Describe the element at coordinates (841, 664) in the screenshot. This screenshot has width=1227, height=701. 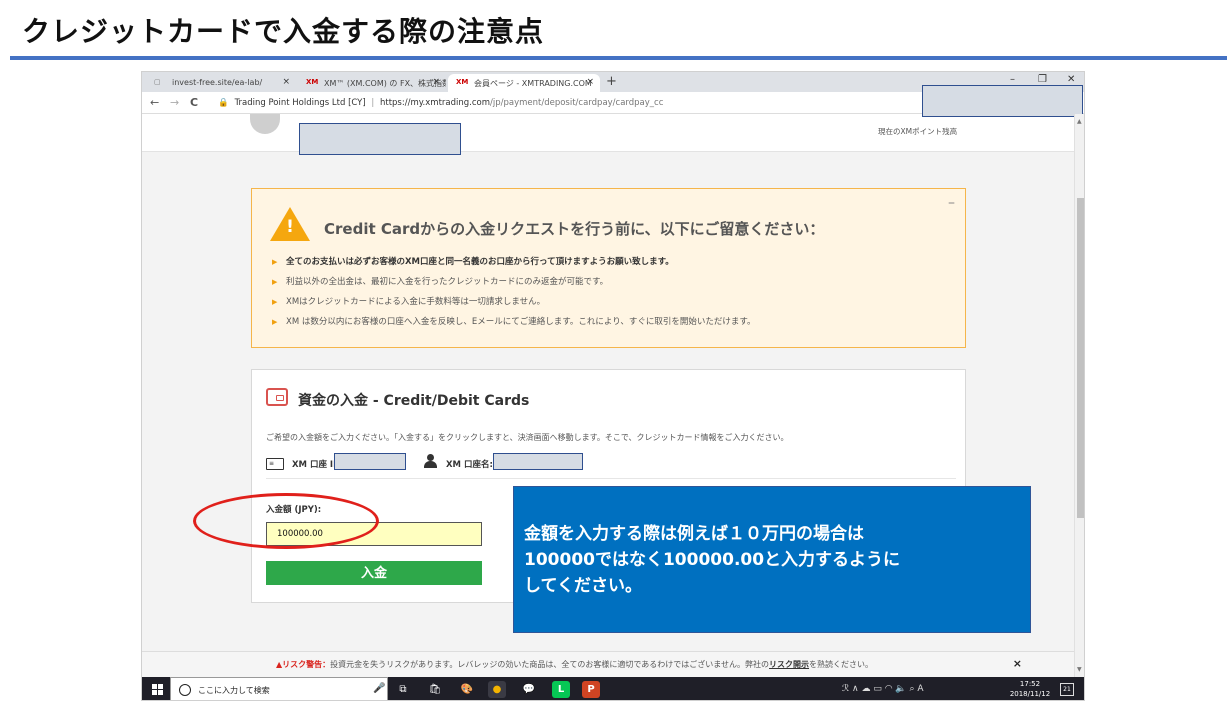
I see `risk-suffix: を熟読ください。` at that location.